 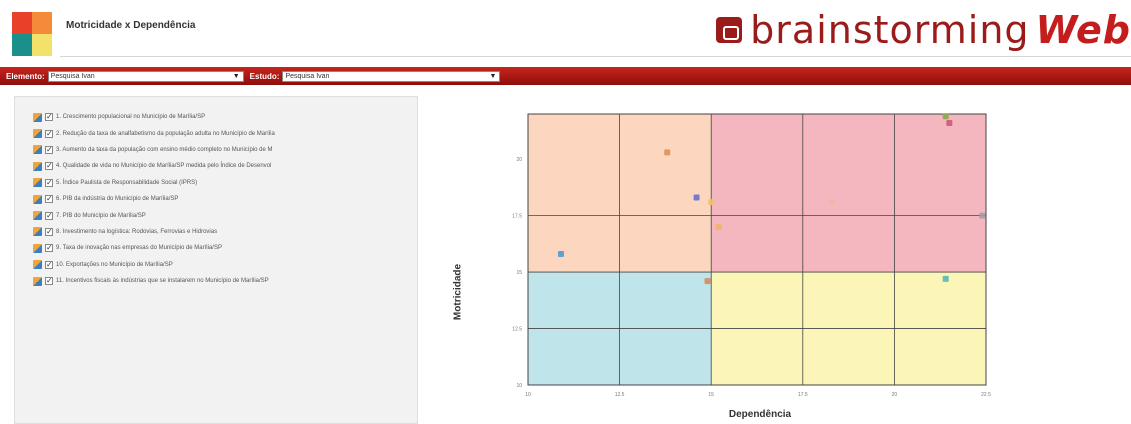 I want to click on list-item: ✓ 7. PIB do Município de Marília/SP, so click(x=225, y=215).